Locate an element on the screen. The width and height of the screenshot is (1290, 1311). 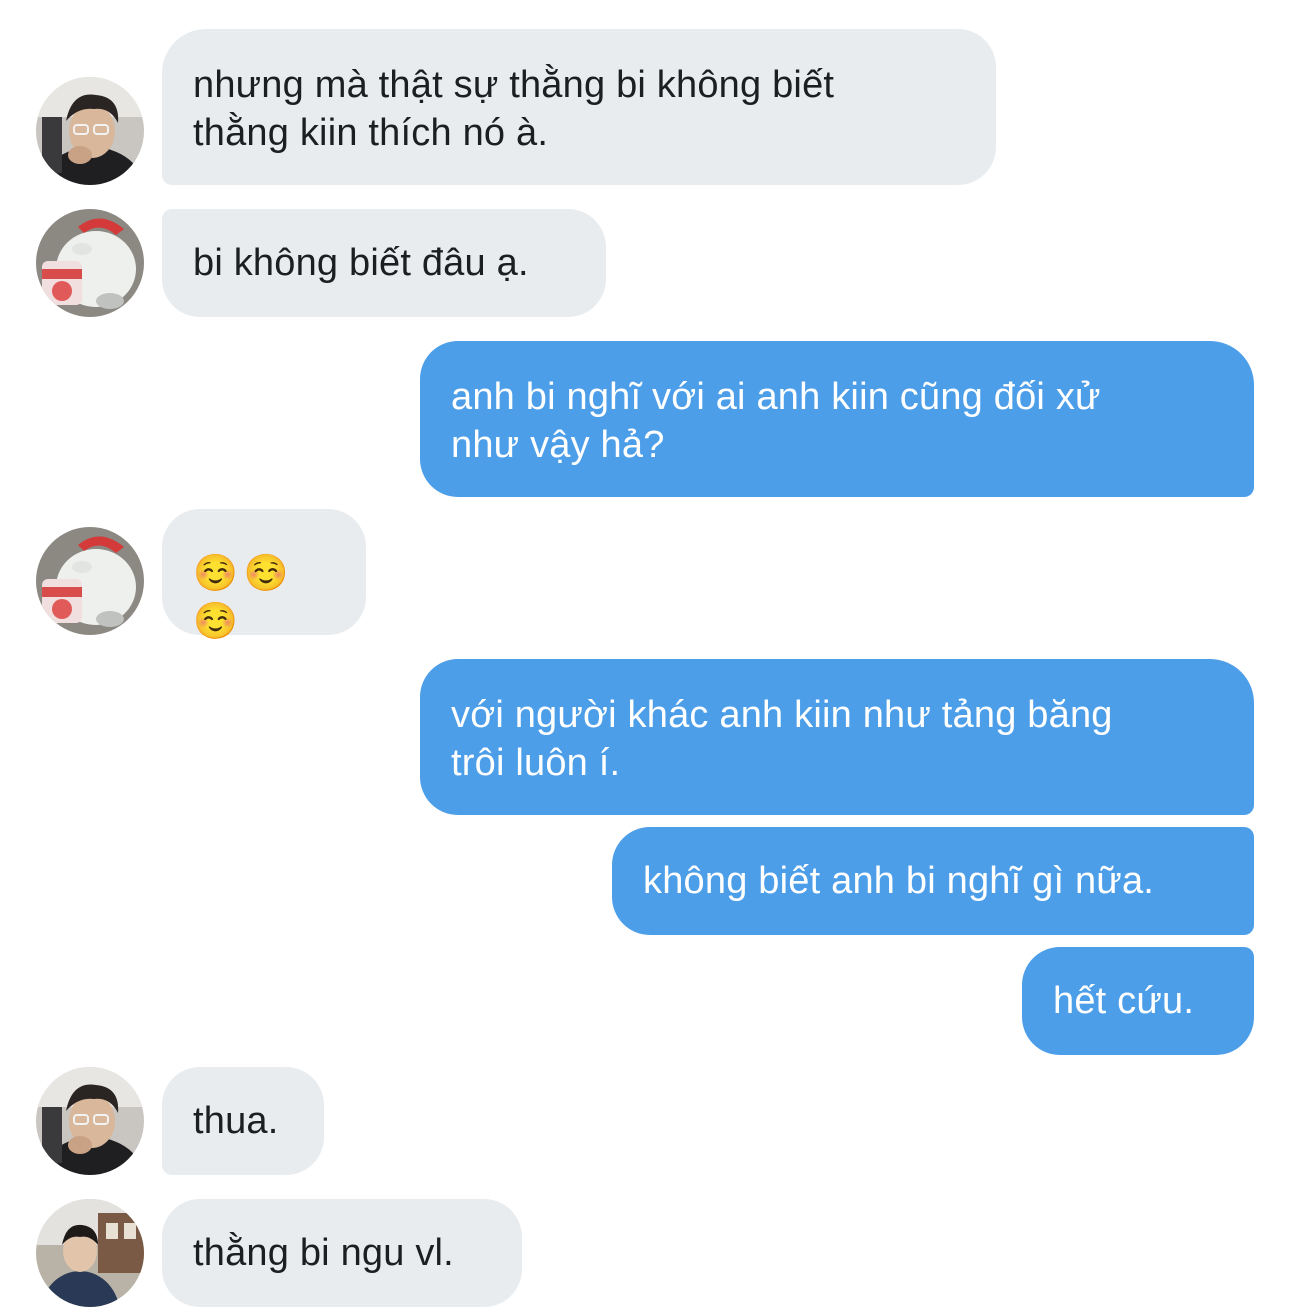
message-bubble-incoming: bi không biết đâu ạ. is located at coordinates (384, 263).